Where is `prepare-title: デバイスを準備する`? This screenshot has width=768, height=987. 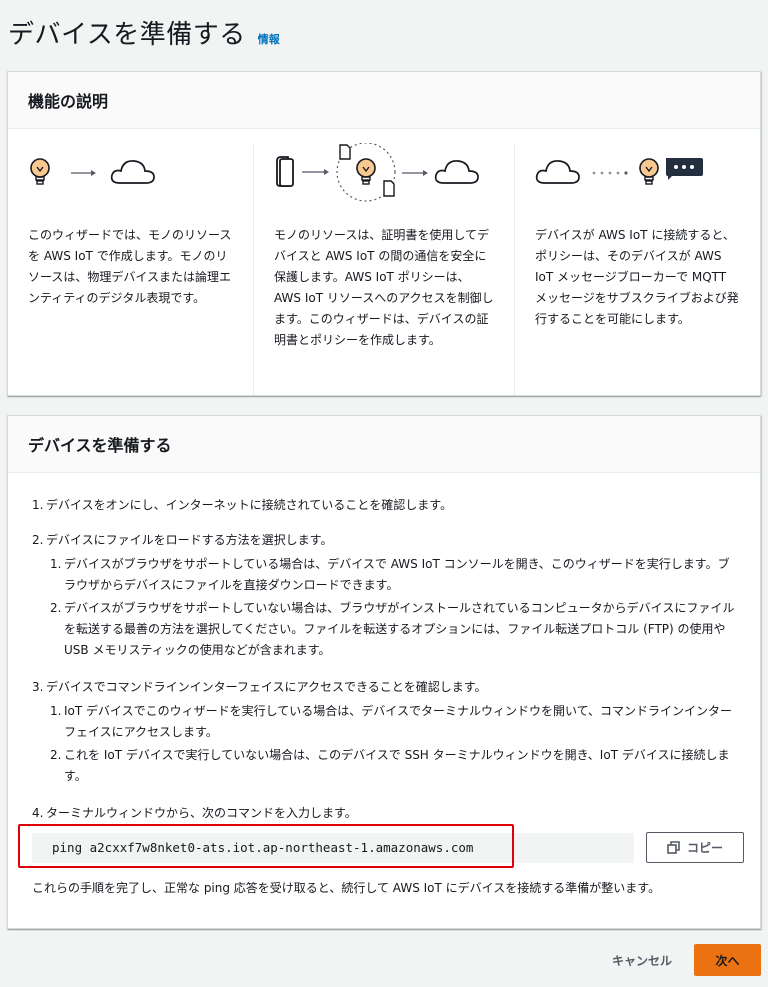 prepare-title: デバイスを準備する is located at coordinates (100, 445).